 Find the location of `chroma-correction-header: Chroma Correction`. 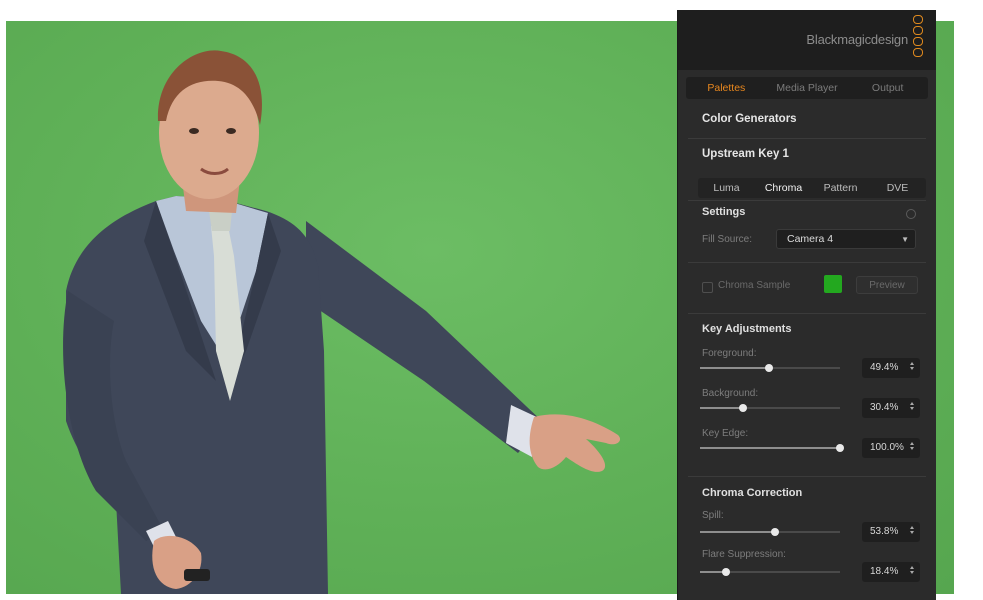

chroma-correction-header: Chroma Correction is located at coordinates (752, 493).